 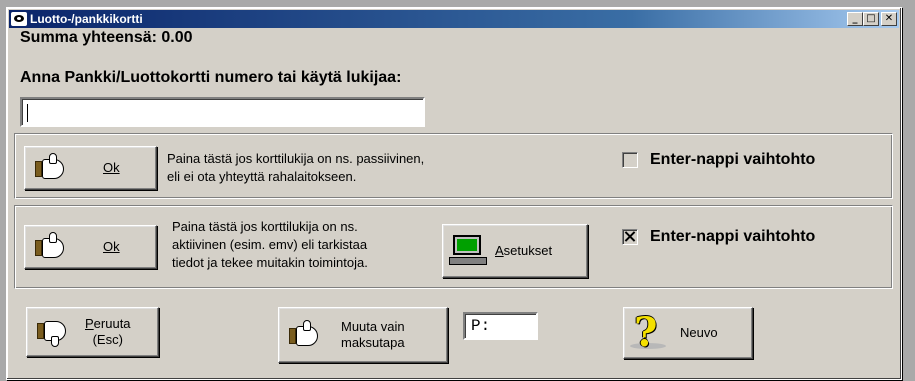 What do you see at coordinates (373, 326) in the screenshot?
I see `change-payment-label-line1: Muuta vain` at bounding box center [373, 326].